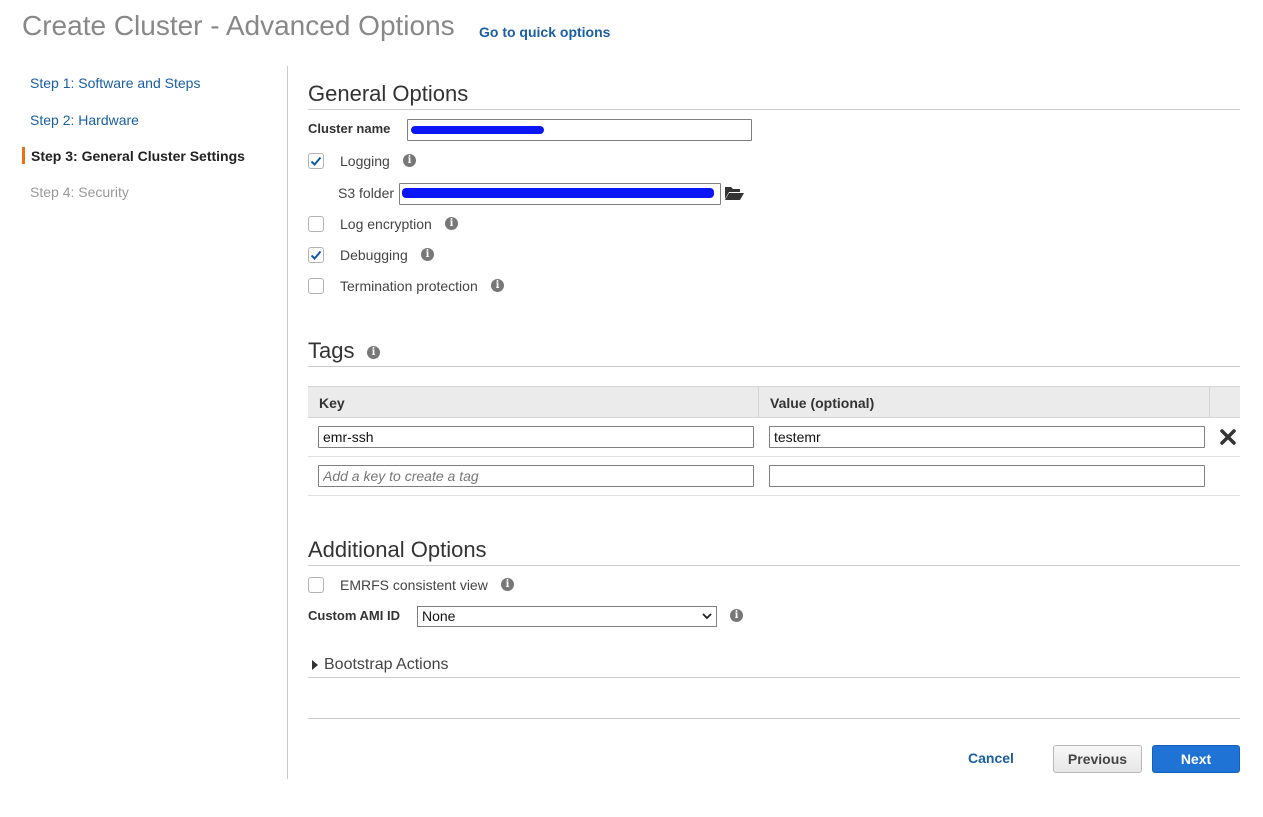  I want to click on step-security: Step 4: Security, so click(79, 192).